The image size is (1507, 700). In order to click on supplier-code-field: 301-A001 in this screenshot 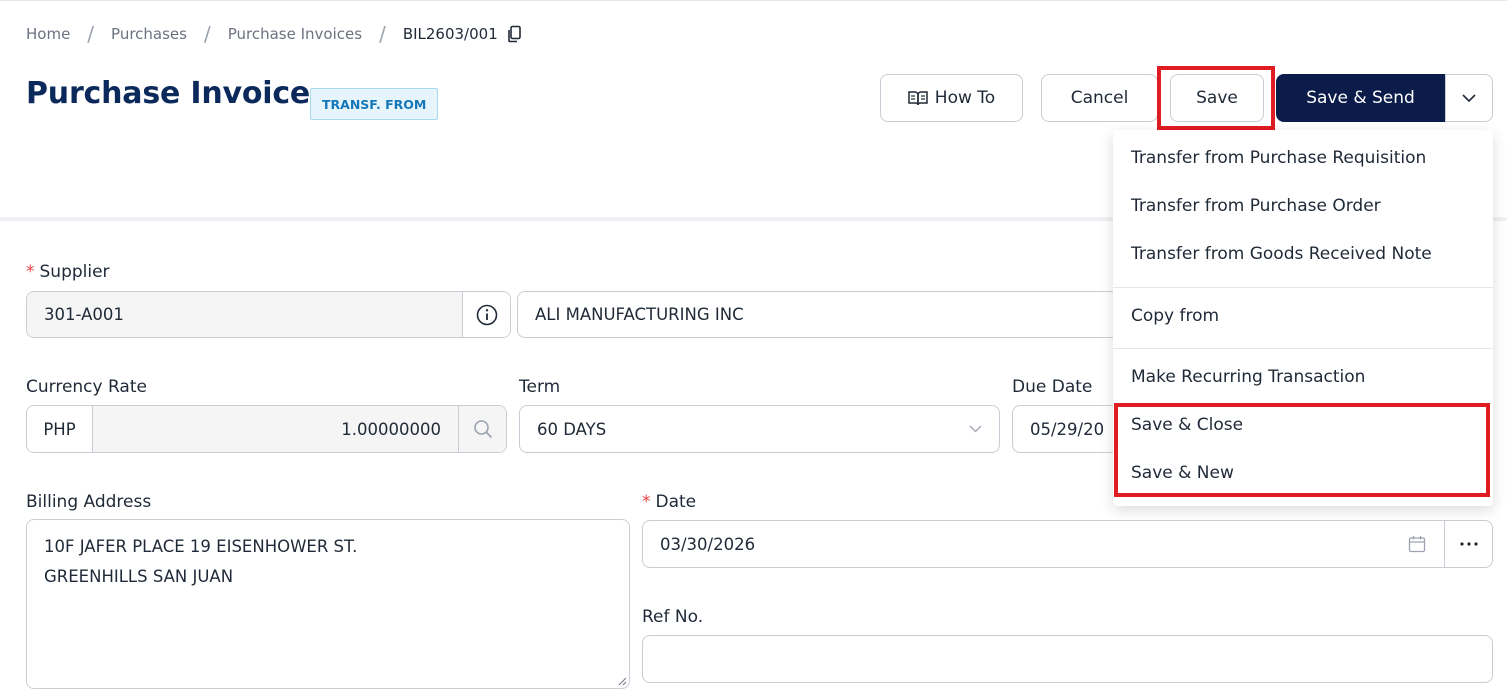, I will do `click(268, 314)`.